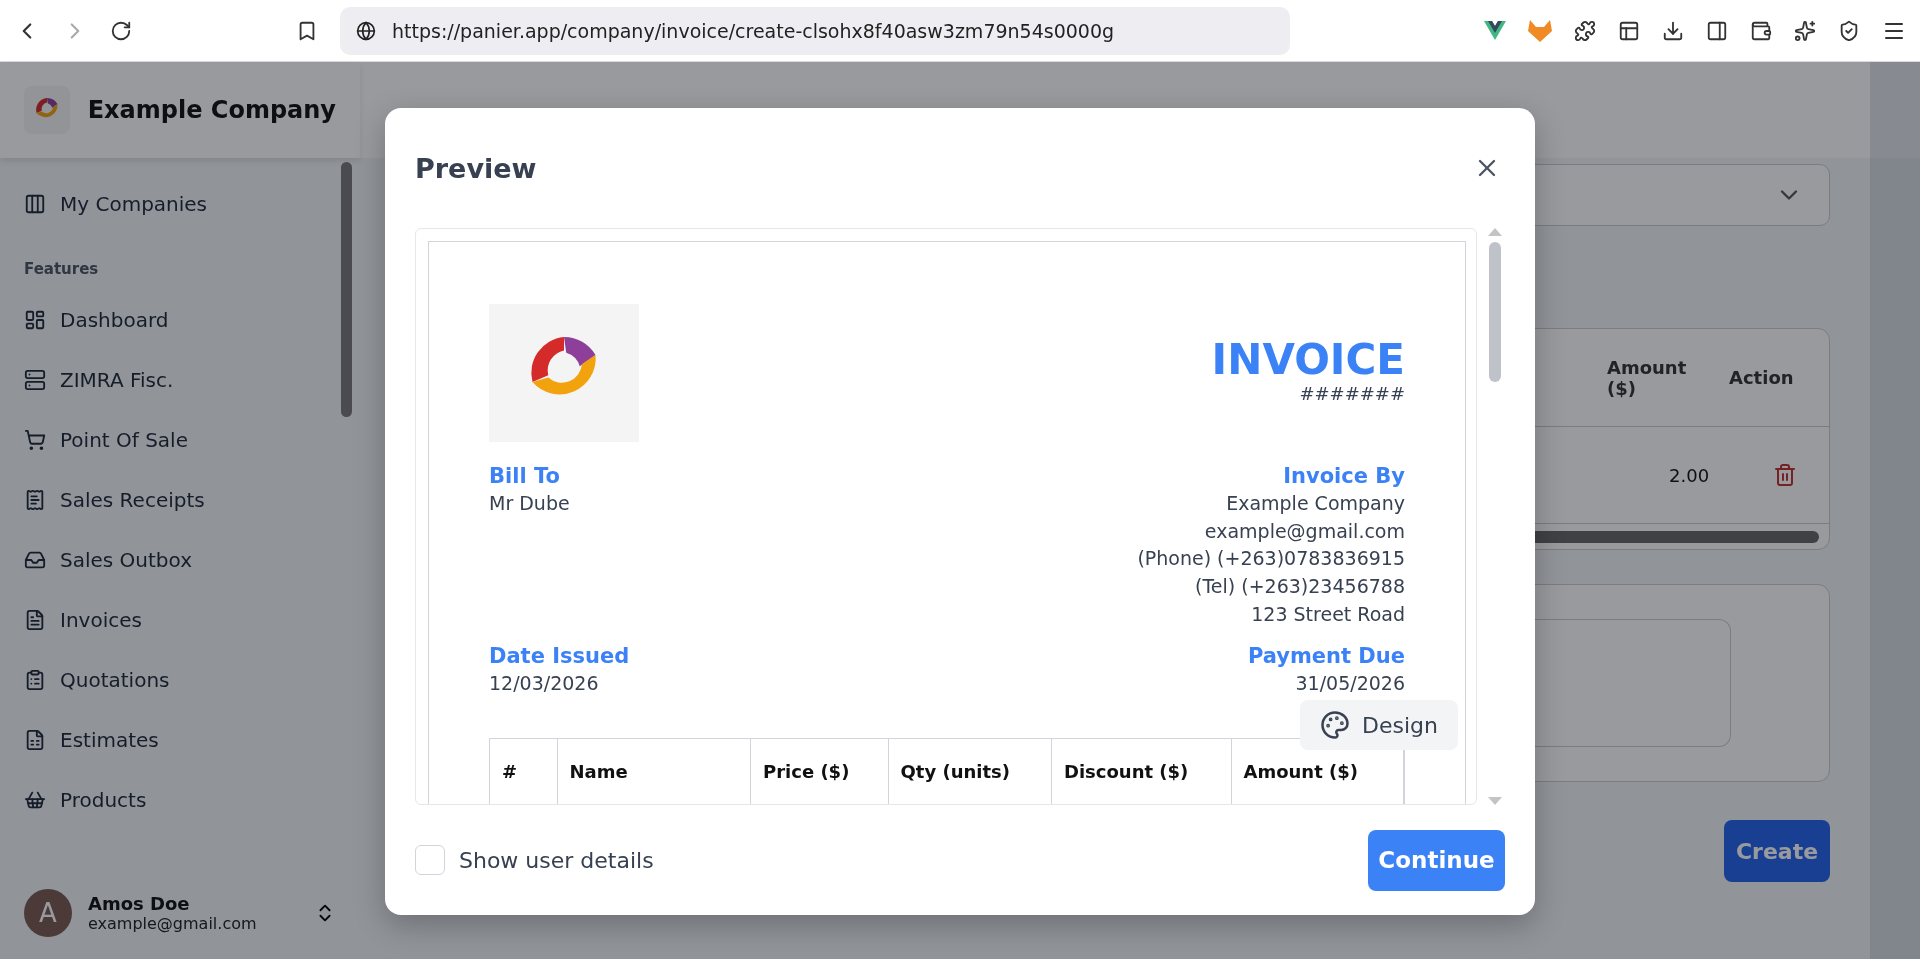 The width and height of the screenshot is (1920, 959). I want to click on date-issued: 12/03/2026, so click(544, 684).